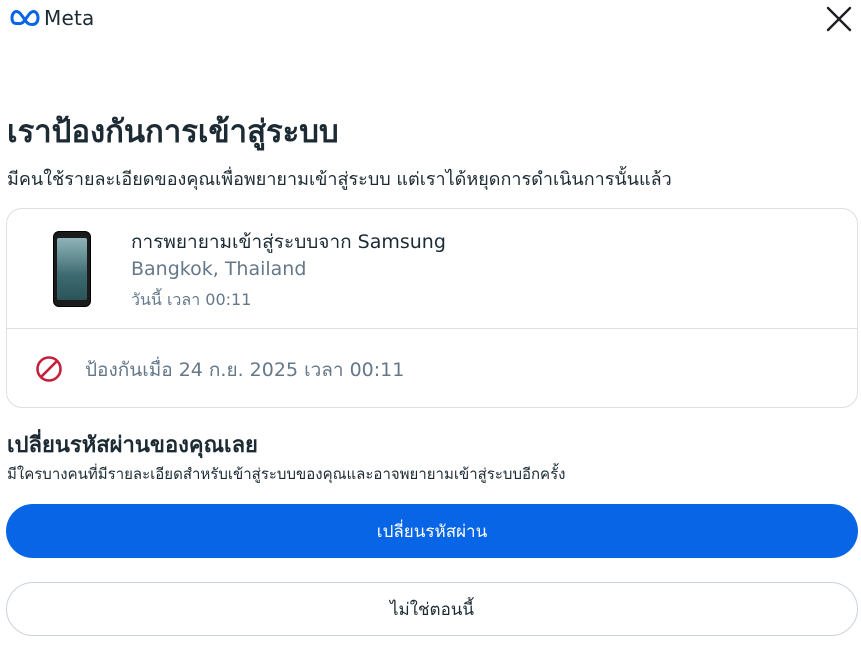  I want to click on blocked-icon, so click(49, 369).